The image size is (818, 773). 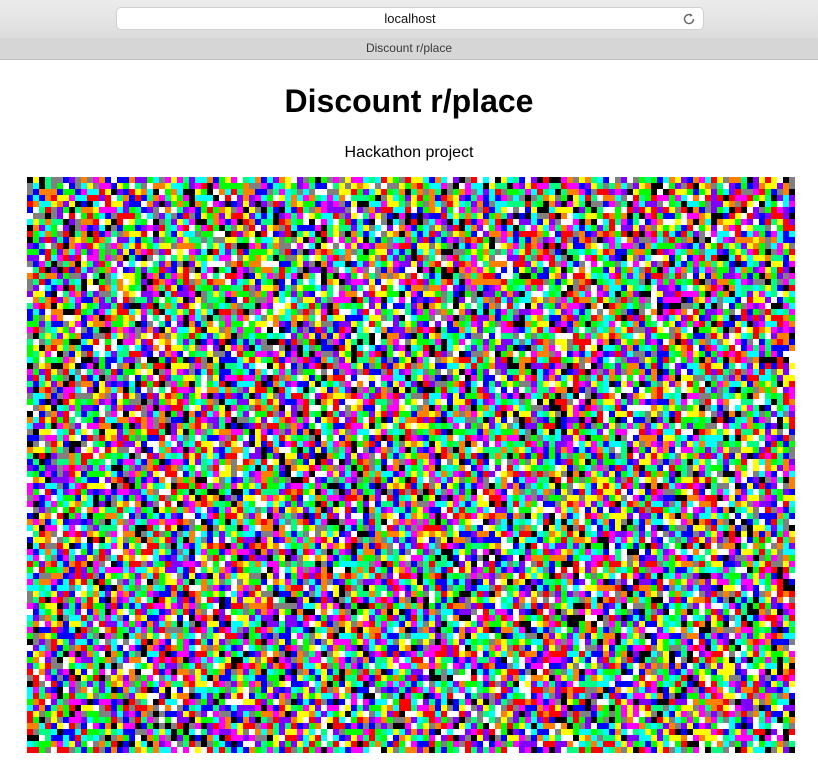 I want to click on address-text: localhost, so click(x=410, y=18).